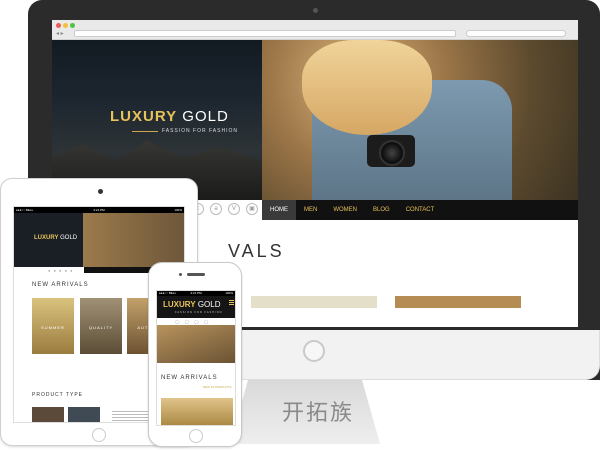  I want to click on rss-icon: ▣, so click(252, 209).